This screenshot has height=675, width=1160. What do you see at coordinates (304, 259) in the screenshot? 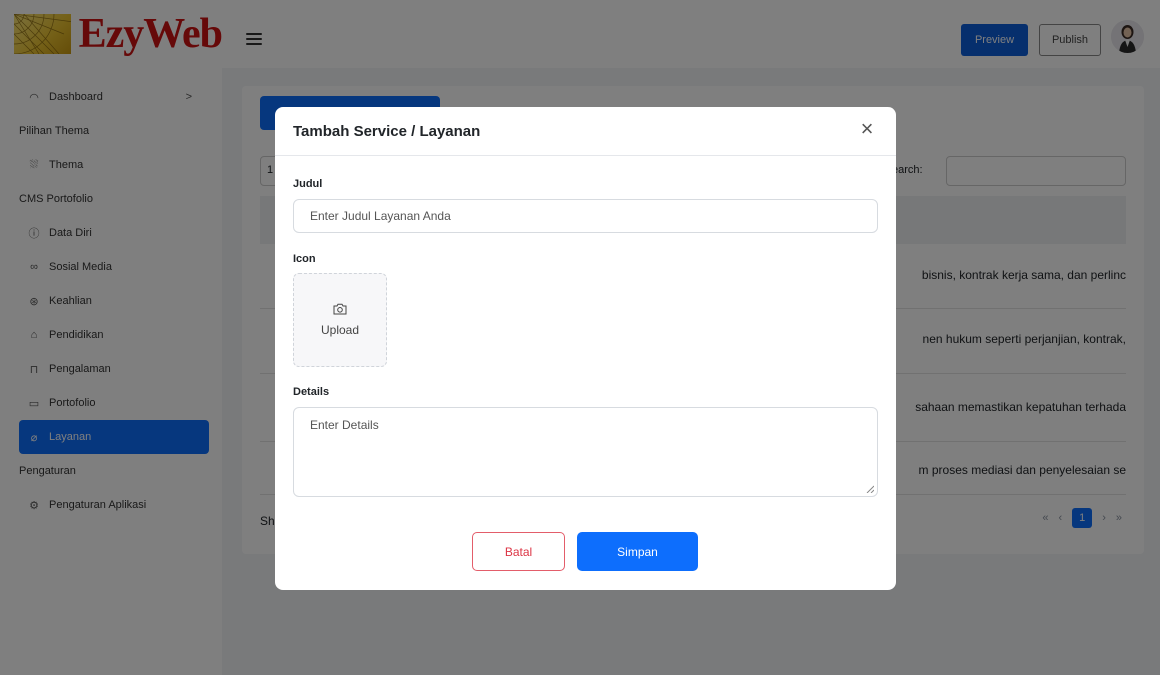
I see `icon-label: Icon` at bounding box center [304, 259].